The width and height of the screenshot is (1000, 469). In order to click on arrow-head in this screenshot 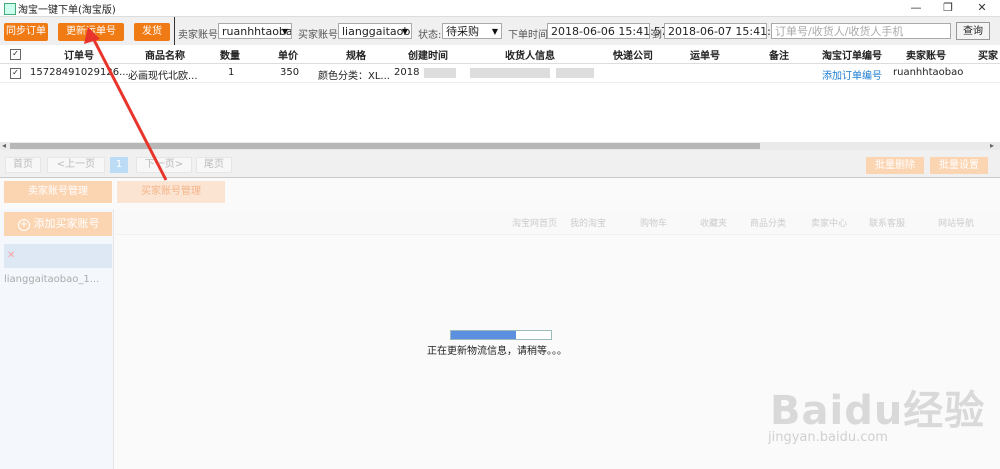, I will do `click(92, 35)`.